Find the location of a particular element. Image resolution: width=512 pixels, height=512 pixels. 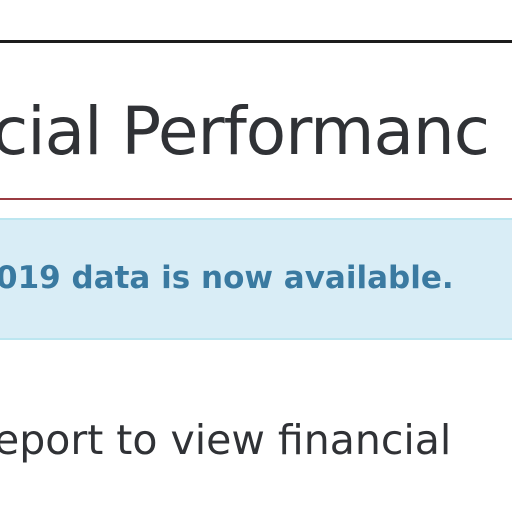

top-divider is located at coordinates (256, 41).